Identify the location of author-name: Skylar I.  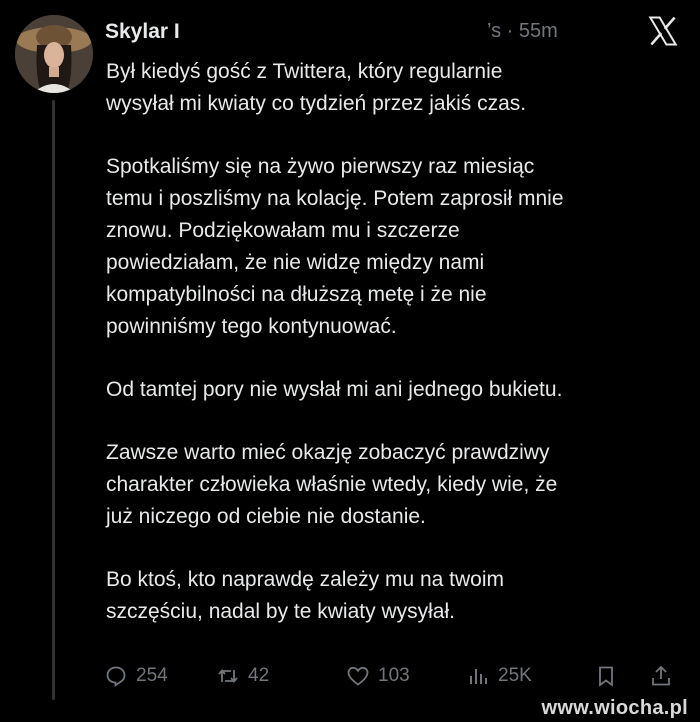
(142, 32).